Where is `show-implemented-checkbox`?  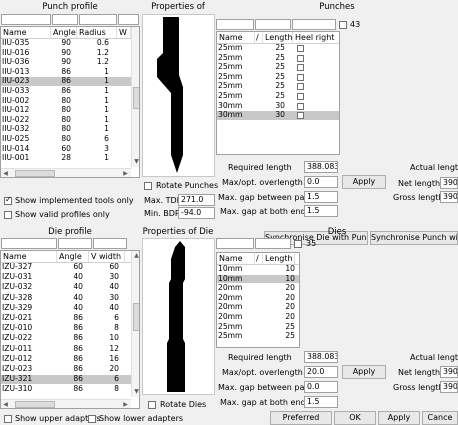
show-implemented-checkbox is located at coordinates (8, 200).